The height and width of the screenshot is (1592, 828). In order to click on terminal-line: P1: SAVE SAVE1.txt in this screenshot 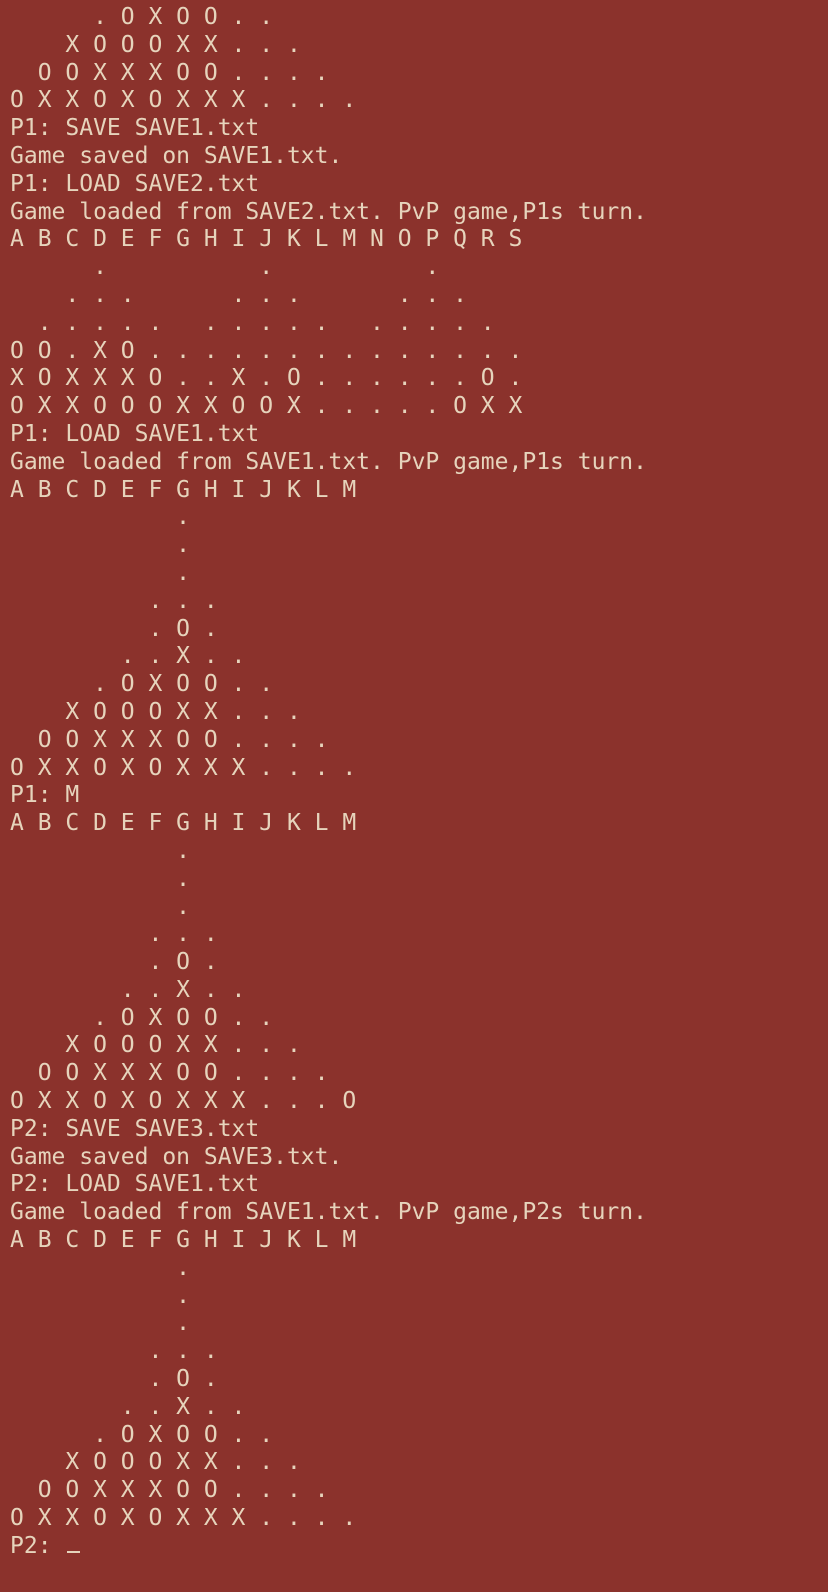, I will do `click(135, 128)`.